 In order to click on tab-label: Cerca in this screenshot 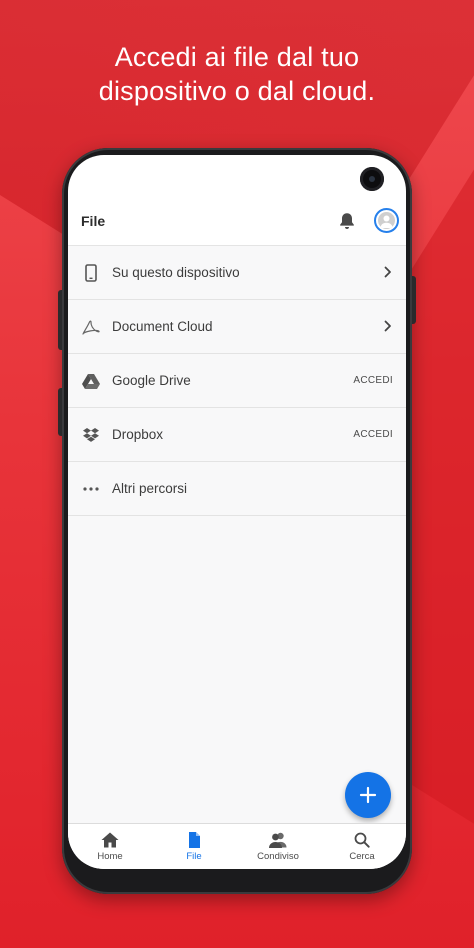, I will do `click(362, 856)`.